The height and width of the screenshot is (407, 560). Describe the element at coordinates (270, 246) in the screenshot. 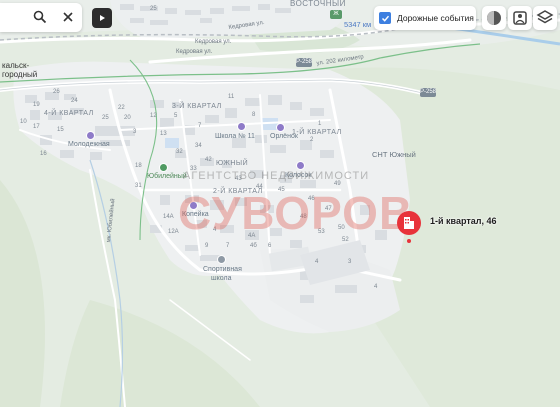

I see `house-number: 6` at that location.